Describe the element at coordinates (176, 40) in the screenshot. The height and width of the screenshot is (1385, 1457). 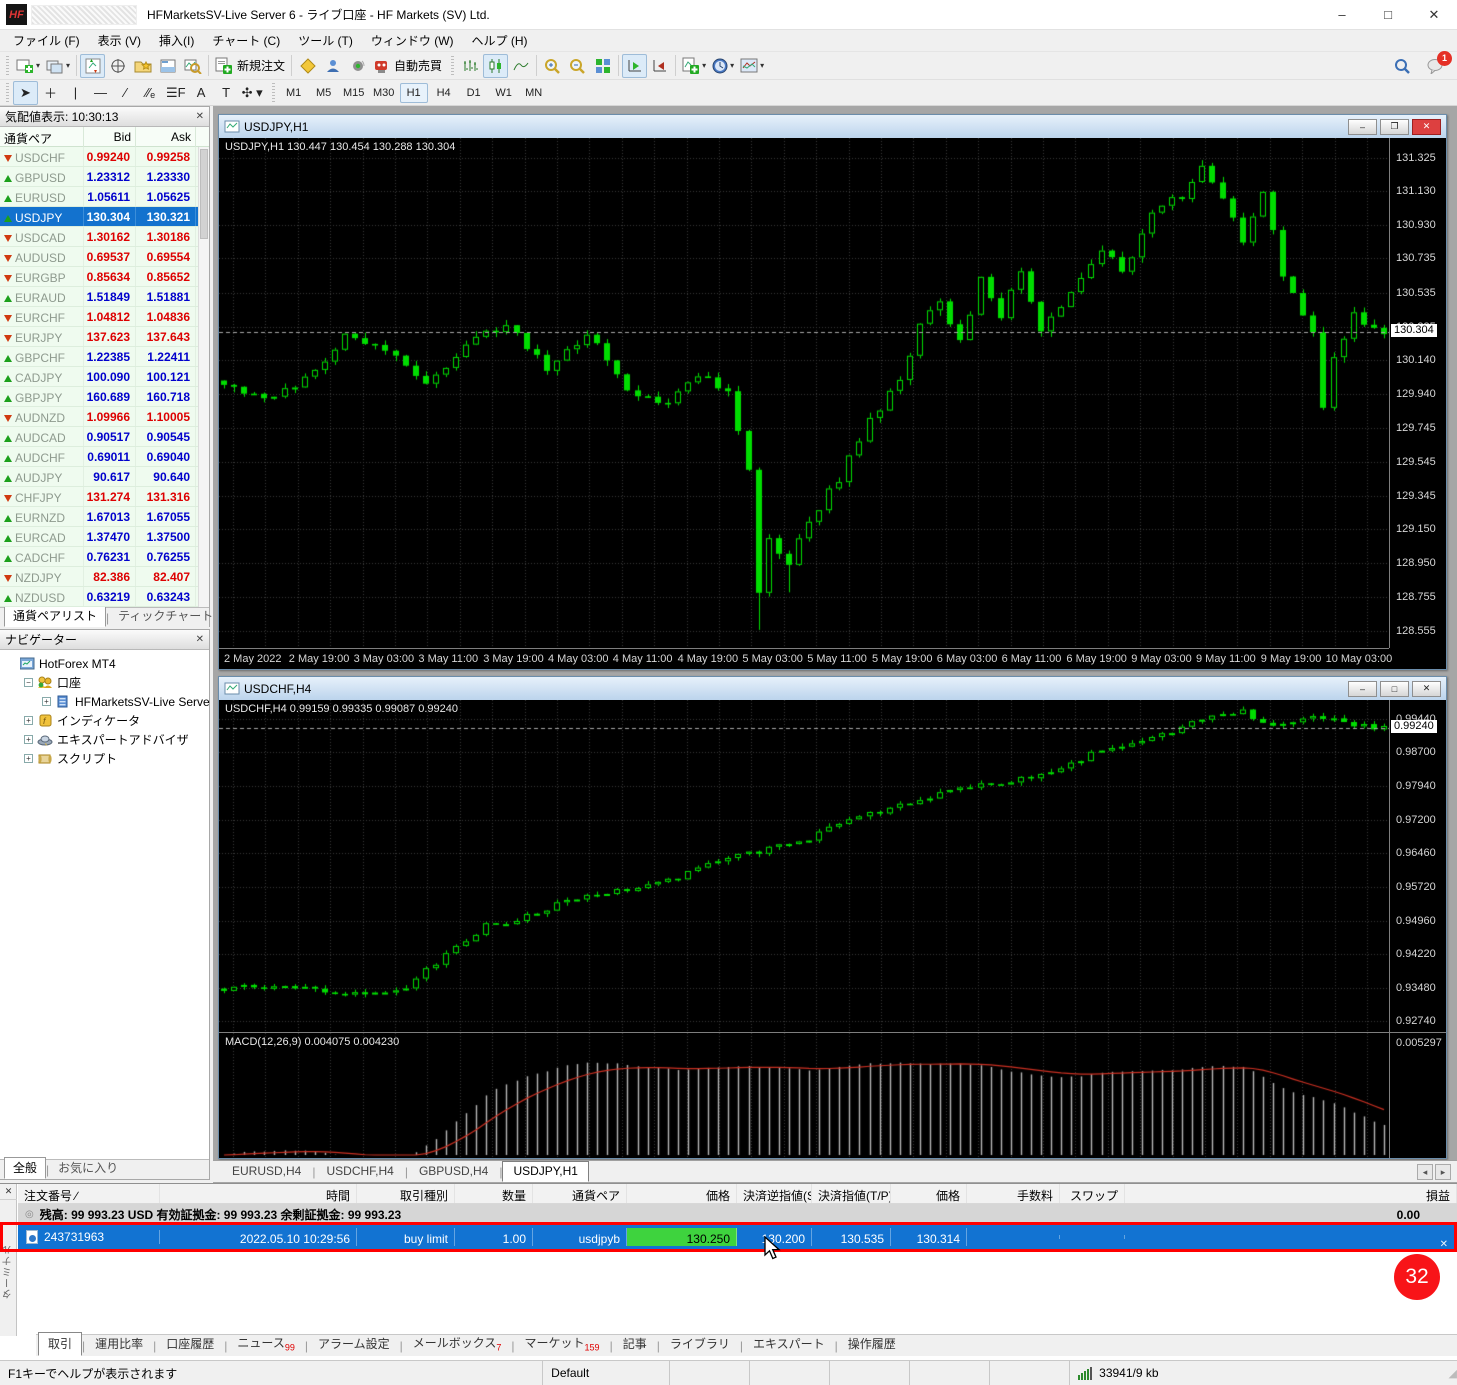
I see `menu-item-I: 挿入(I)` at that location.